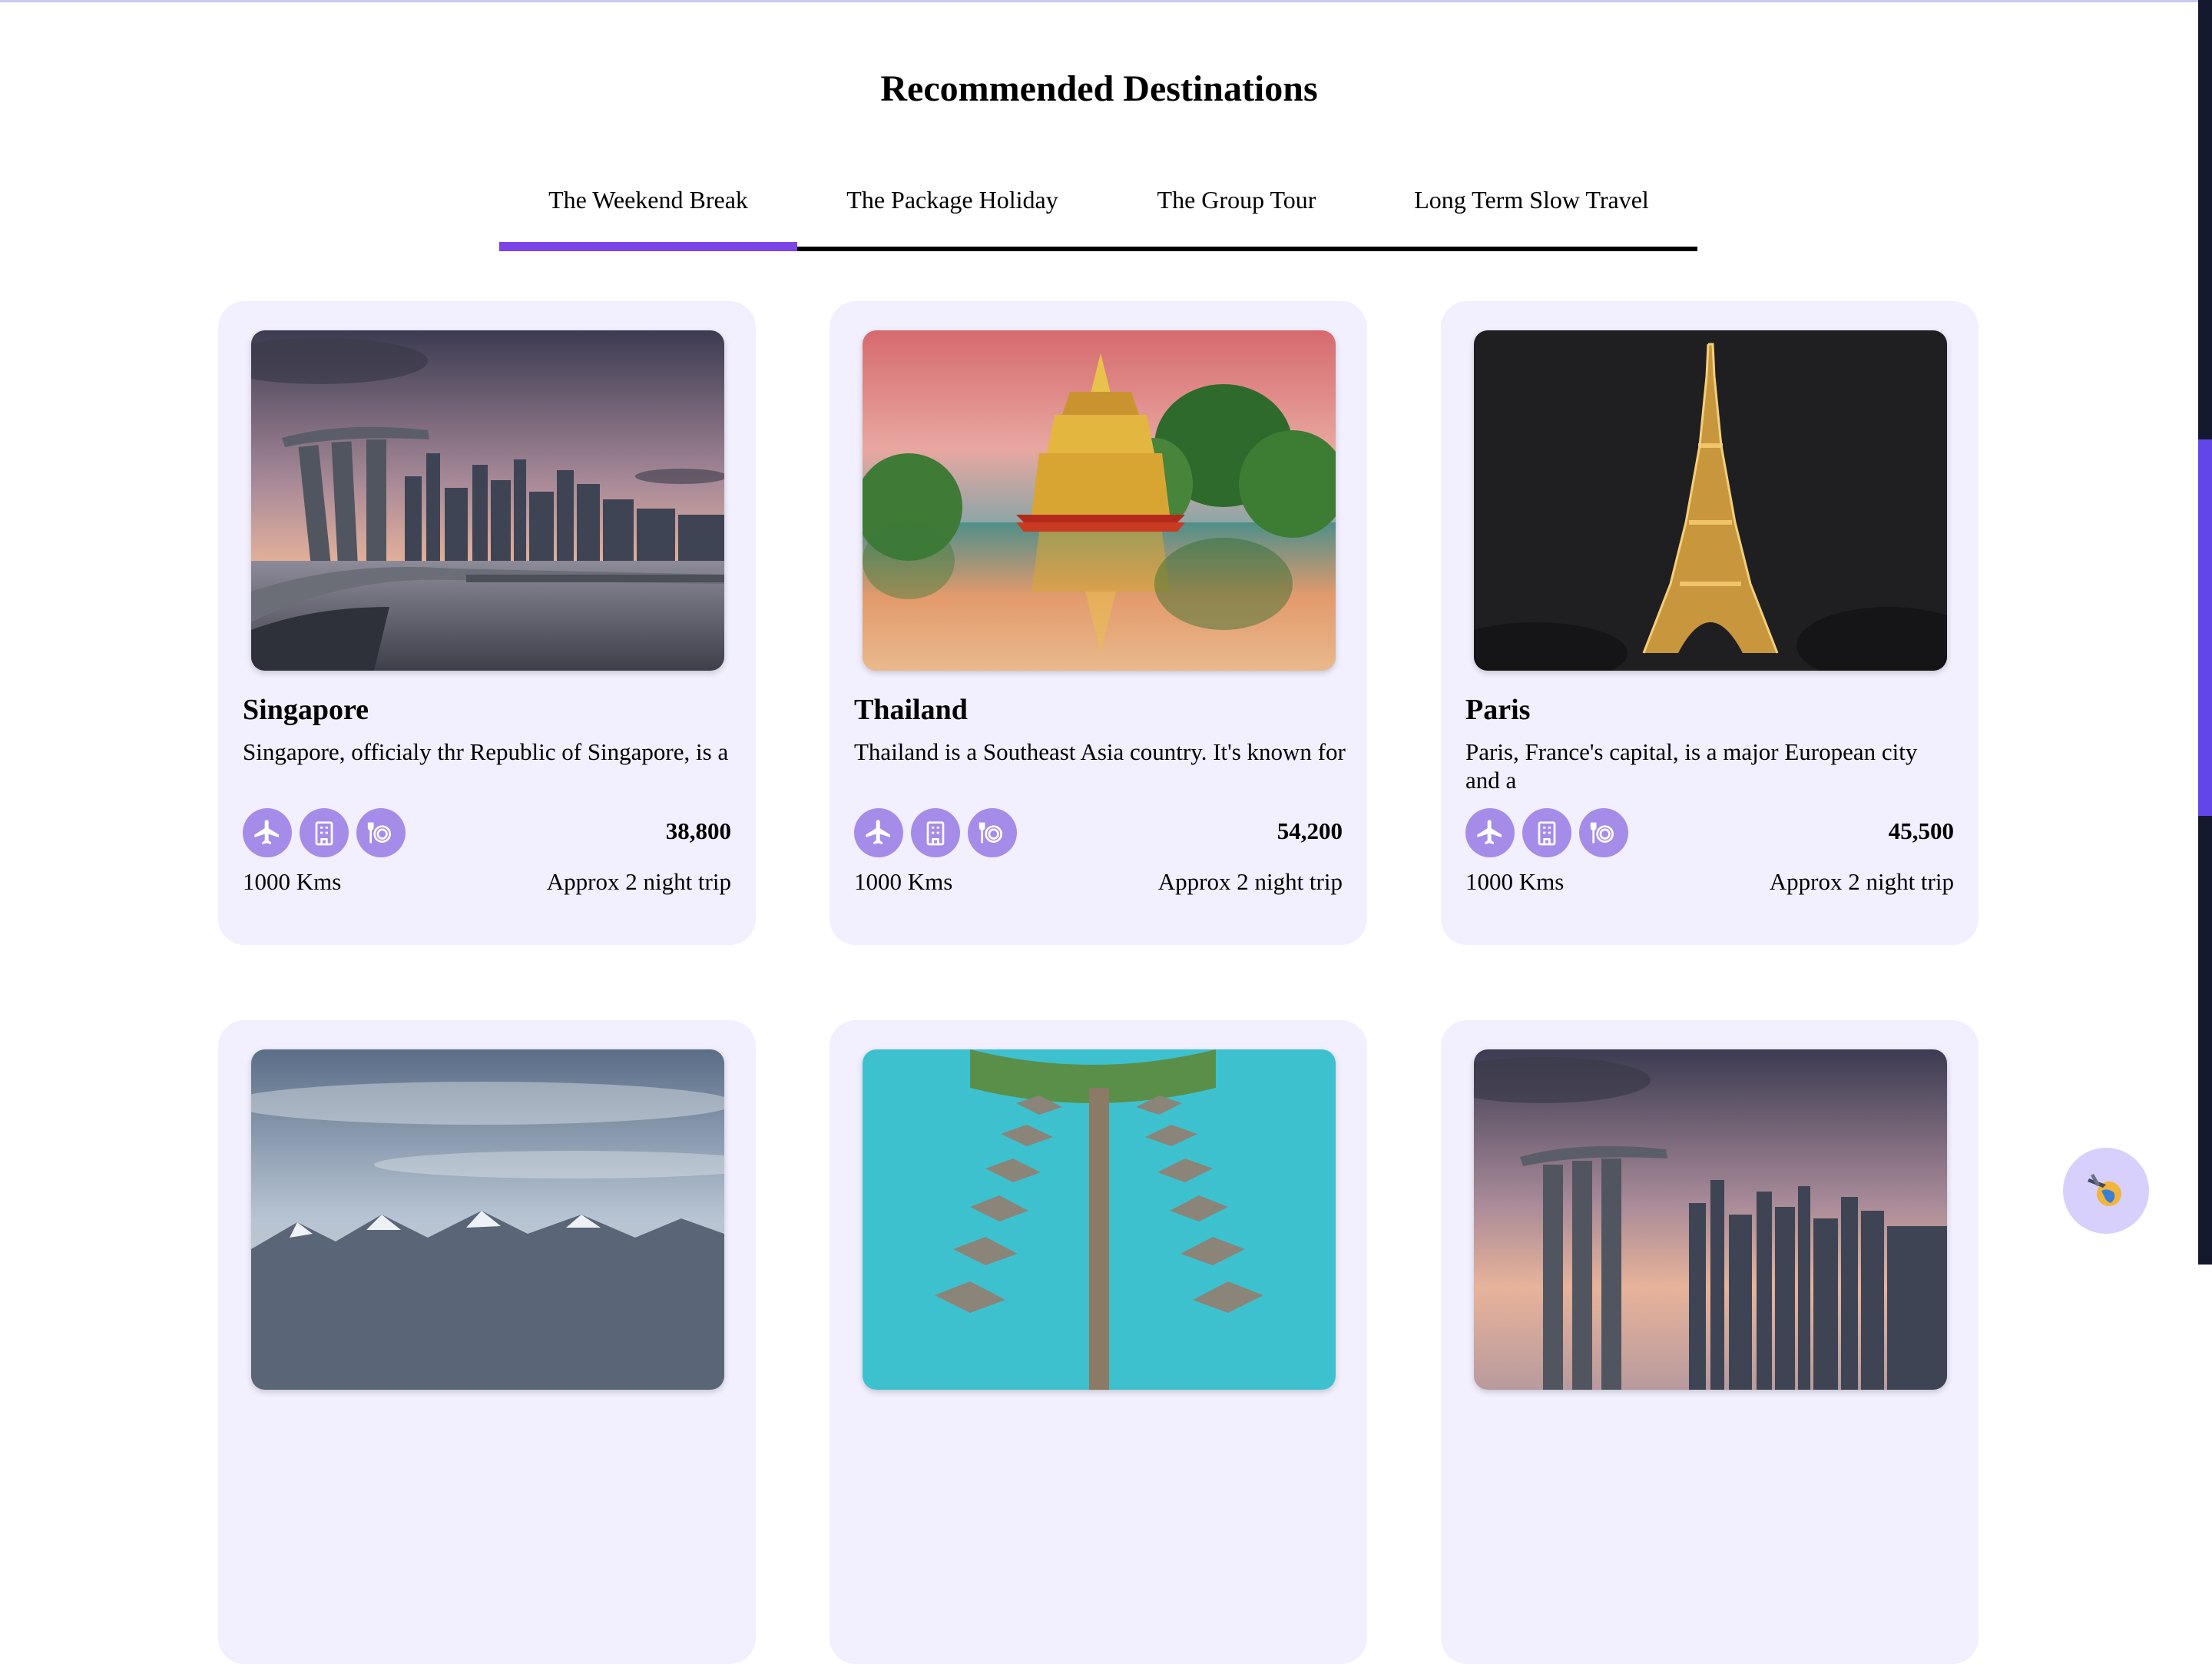 The image size is (2212, 1664). I want to click on paris-eiffel-image, so click(1710, 500).